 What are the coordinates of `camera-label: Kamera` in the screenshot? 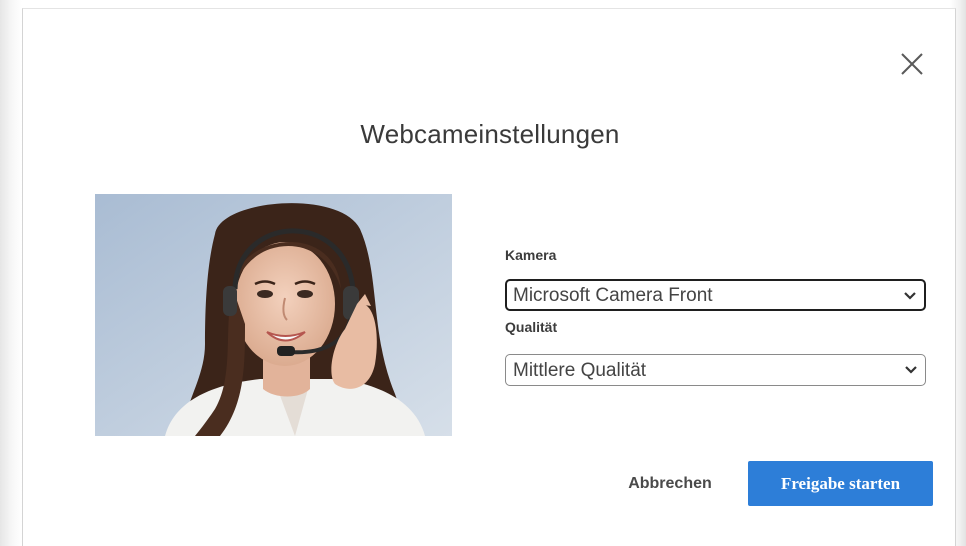 It's located at (531, 255).